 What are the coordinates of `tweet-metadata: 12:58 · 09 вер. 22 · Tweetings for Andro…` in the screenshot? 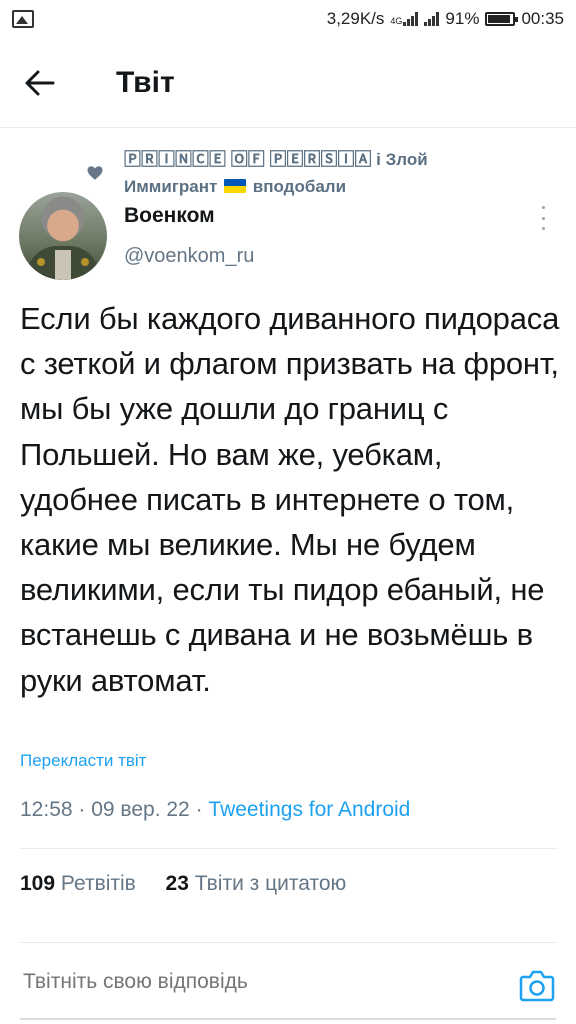 It's located at (215, 809).